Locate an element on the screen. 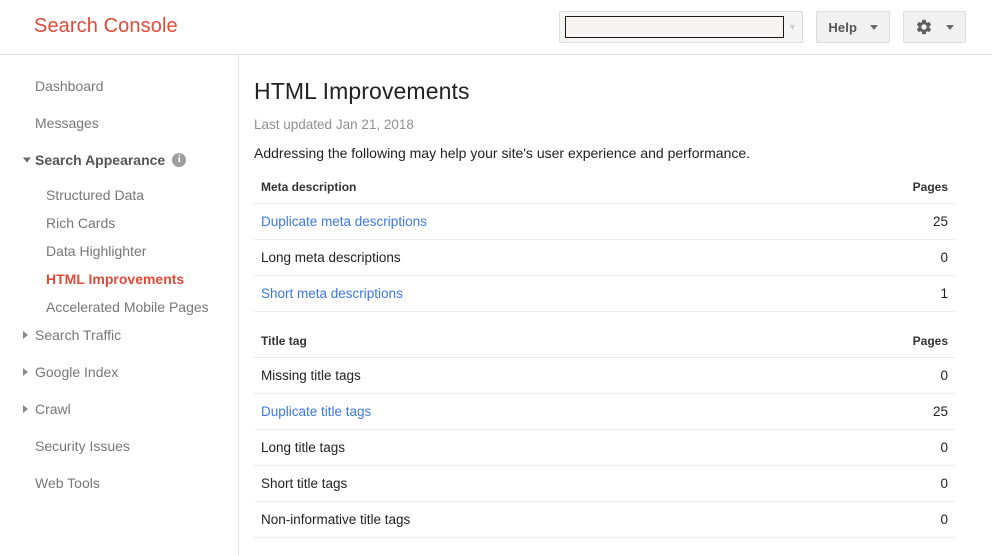  sidebar-item-label: Dashboard is located at coordinates (69, 86).